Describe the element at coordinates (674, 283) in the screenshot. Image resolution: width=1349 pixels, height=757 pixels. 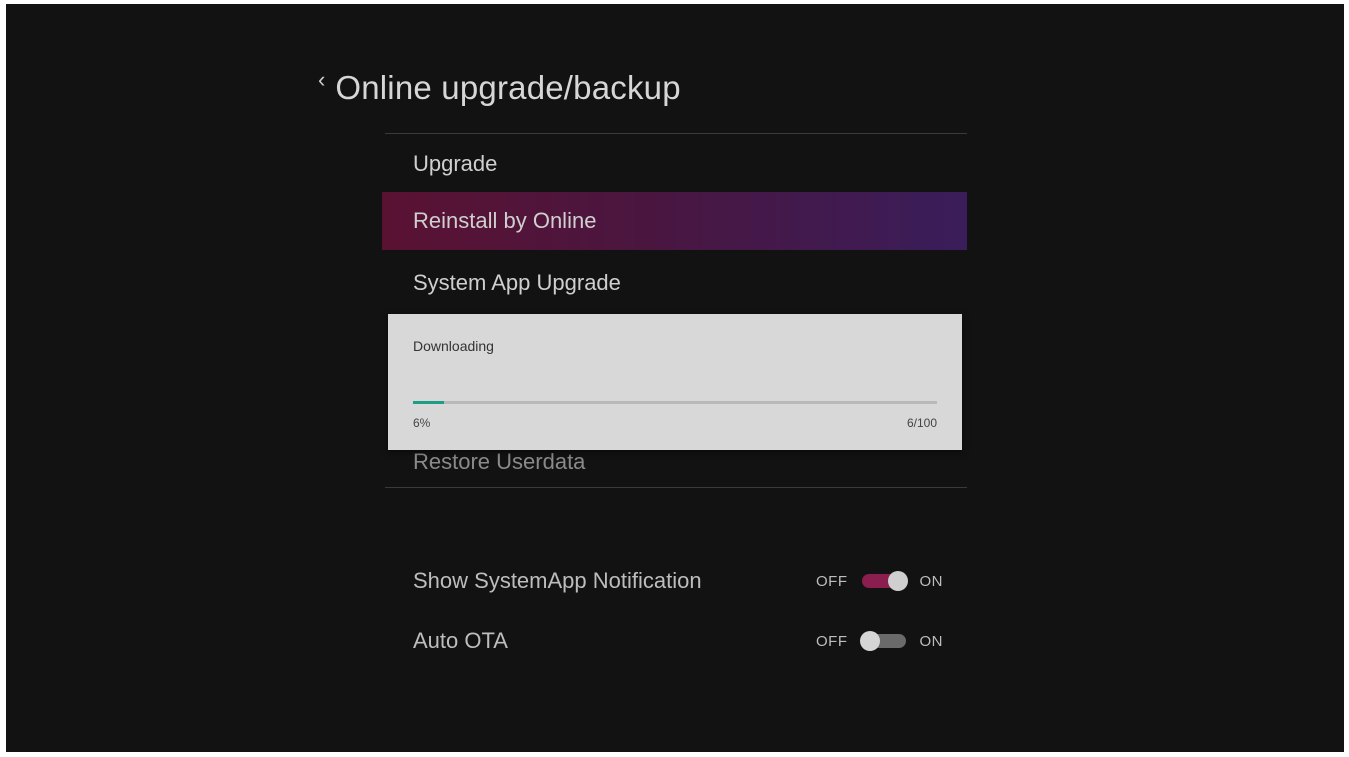
I see `menu-item-system-app-upgrade: System App Upgrade` at that location.